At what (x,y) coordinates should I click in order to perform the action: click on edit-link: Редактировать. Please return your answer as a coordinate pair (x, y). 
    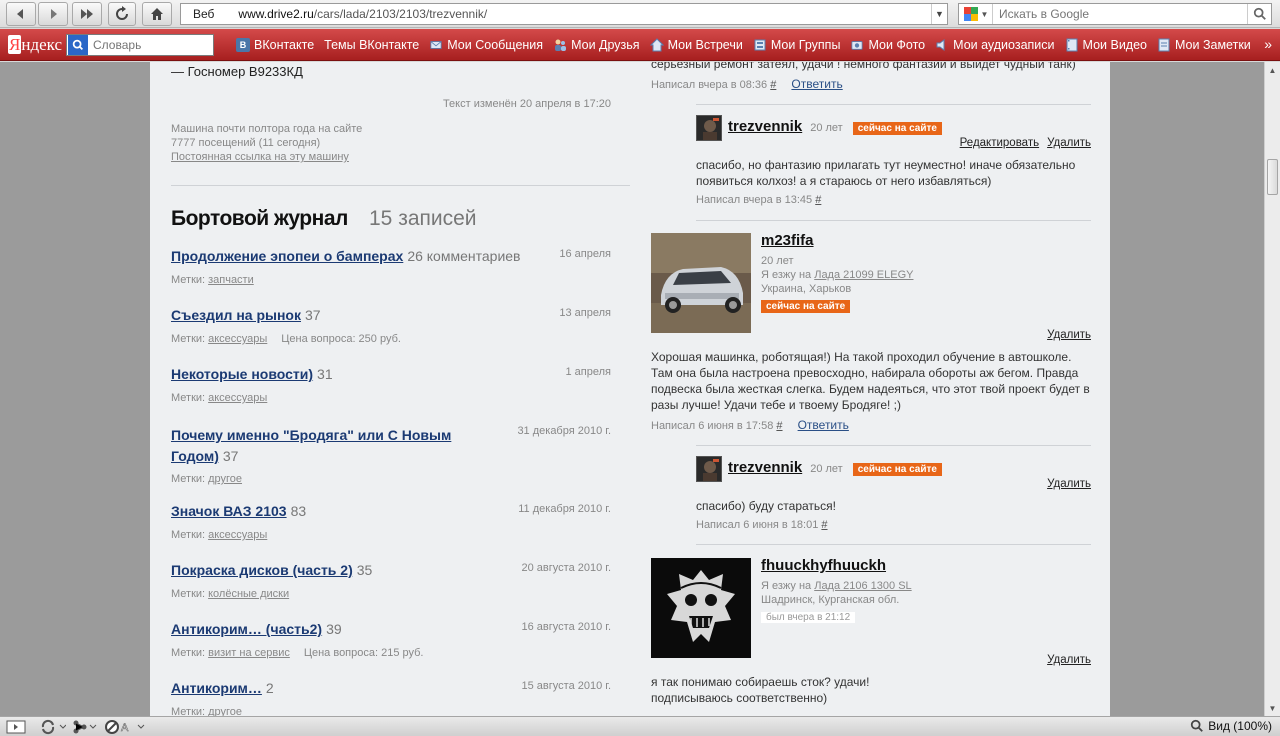
    Looking at the image, I should click on (999, 143).